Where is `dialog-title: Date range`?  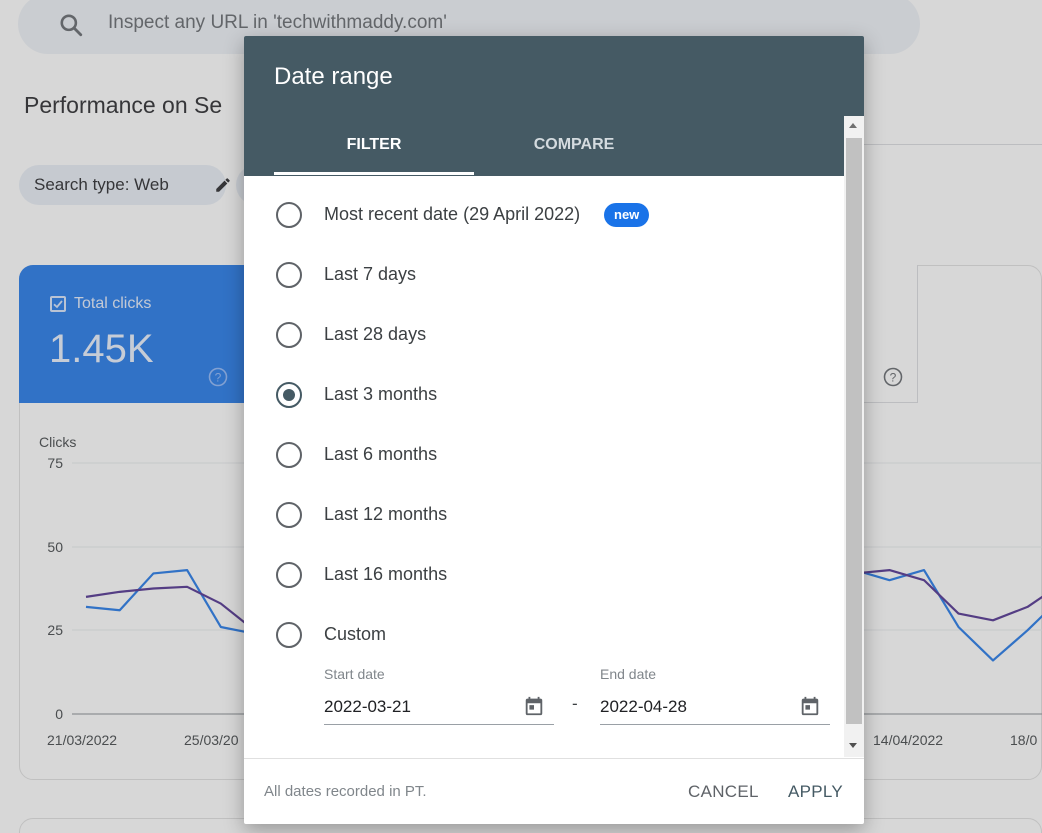 dialog-title: Date range is located at coordinates (333, 76).